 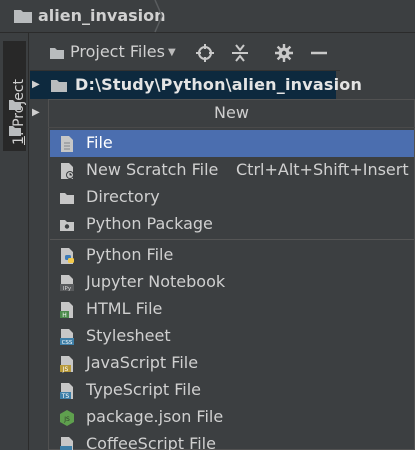 What do you see at coordinates (322, 169) in the screenshot?
I see `menu-item-shortcut: Ctrl+Alt+Shift+Insert` at bounding box center [322, 169].